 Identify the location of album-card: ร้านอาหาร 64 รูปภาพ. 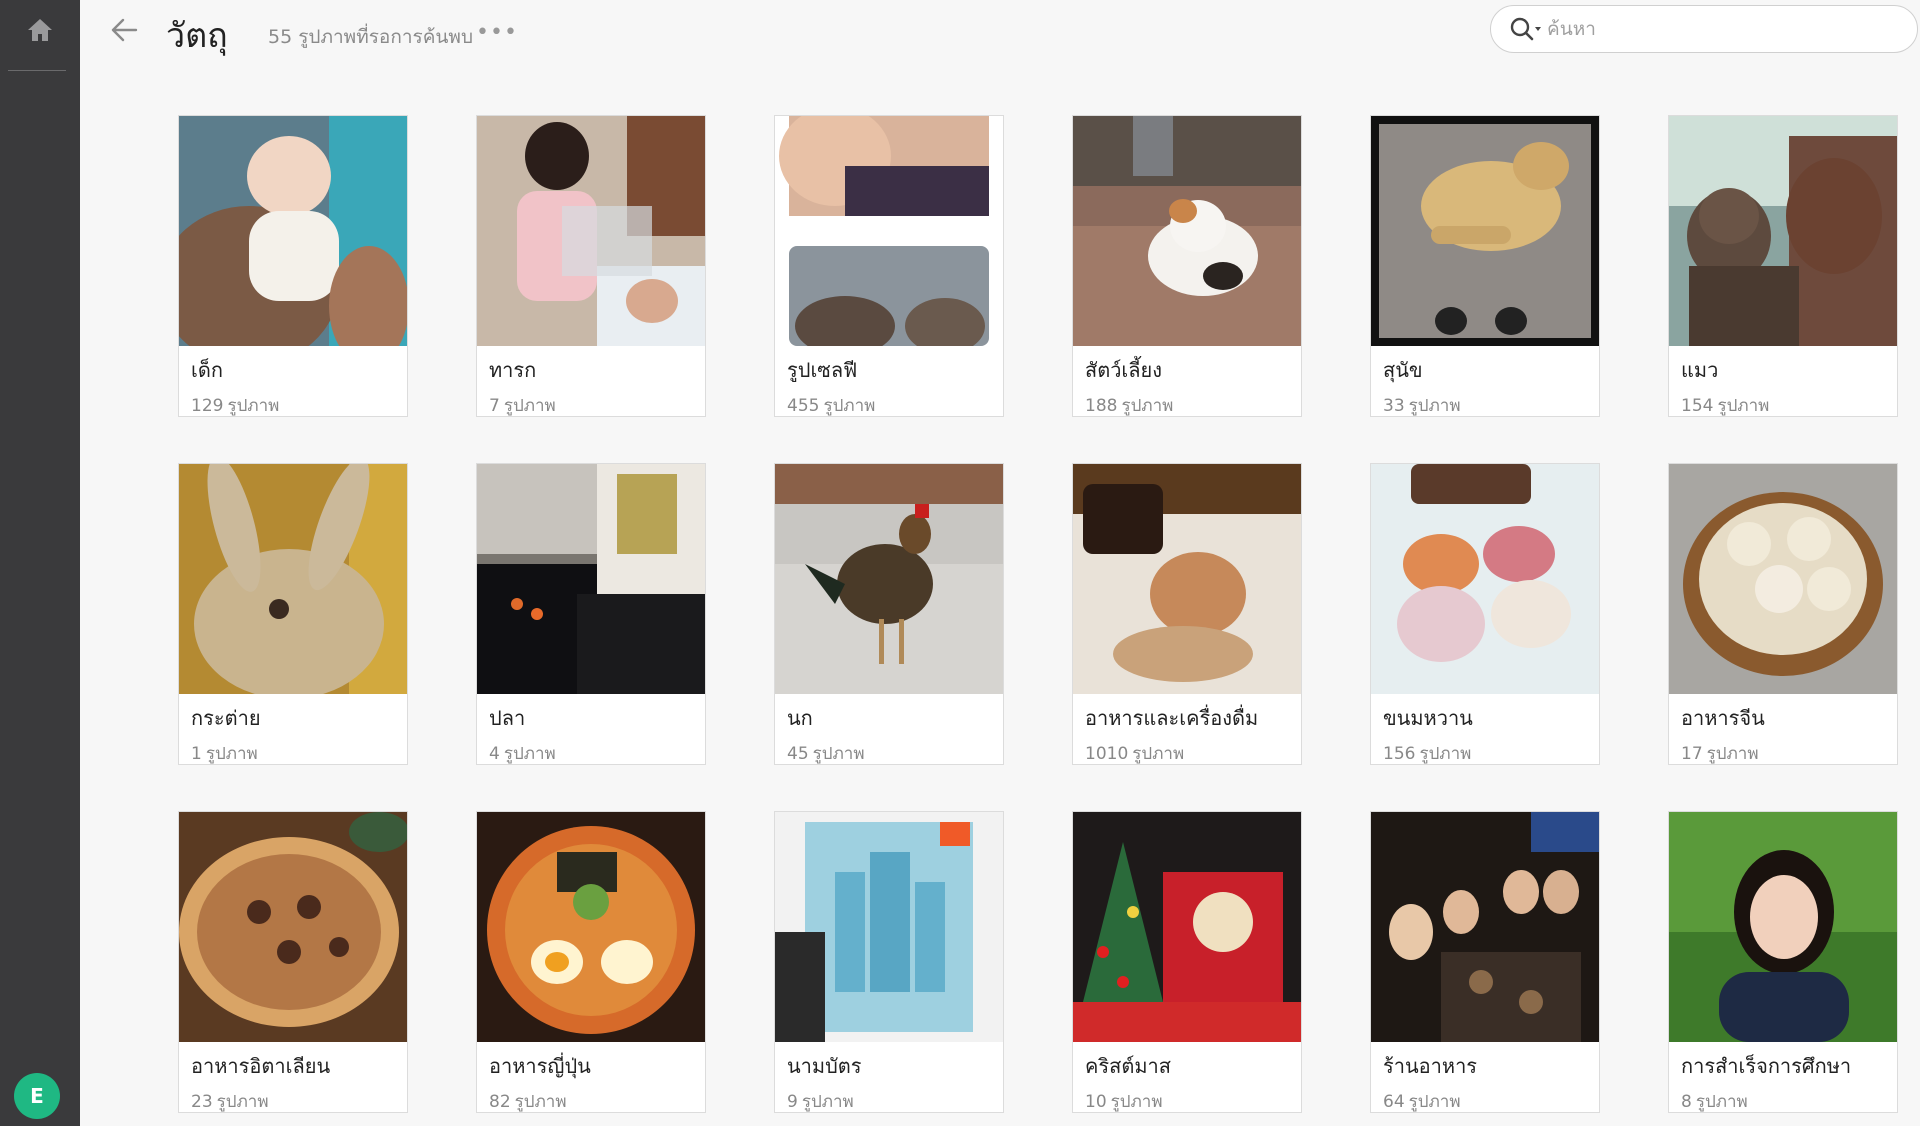
(1485, 962).